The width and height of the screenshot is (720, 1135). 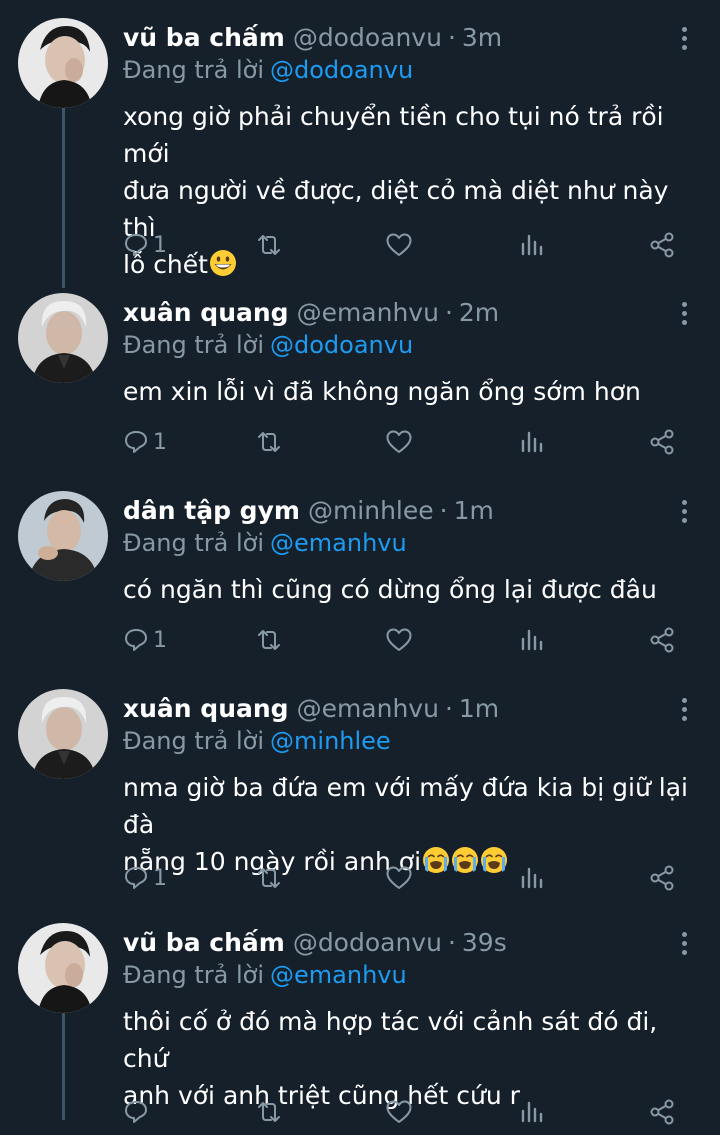 I want to click on timestamp: 39s, so click(x=484, y=943).